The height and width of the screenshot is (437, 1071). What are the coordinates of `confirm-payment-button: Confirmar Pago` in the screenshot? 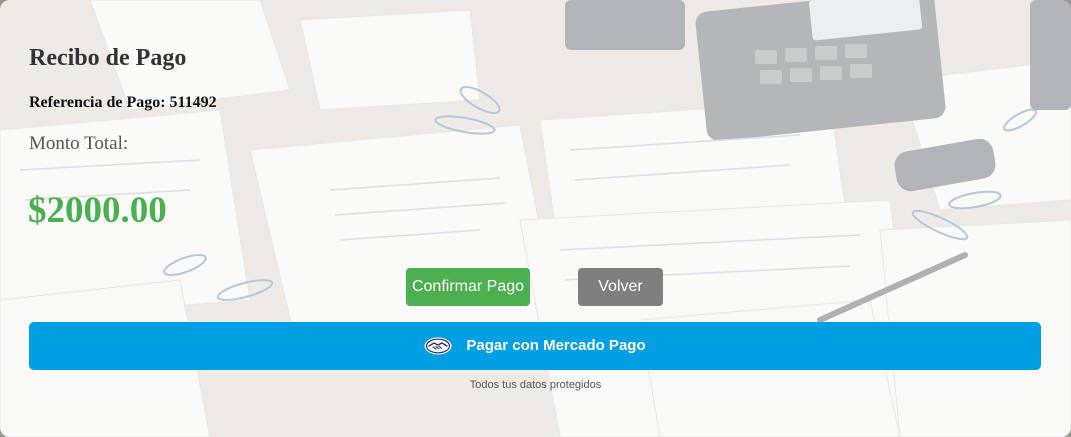 It's located at (468, 287).